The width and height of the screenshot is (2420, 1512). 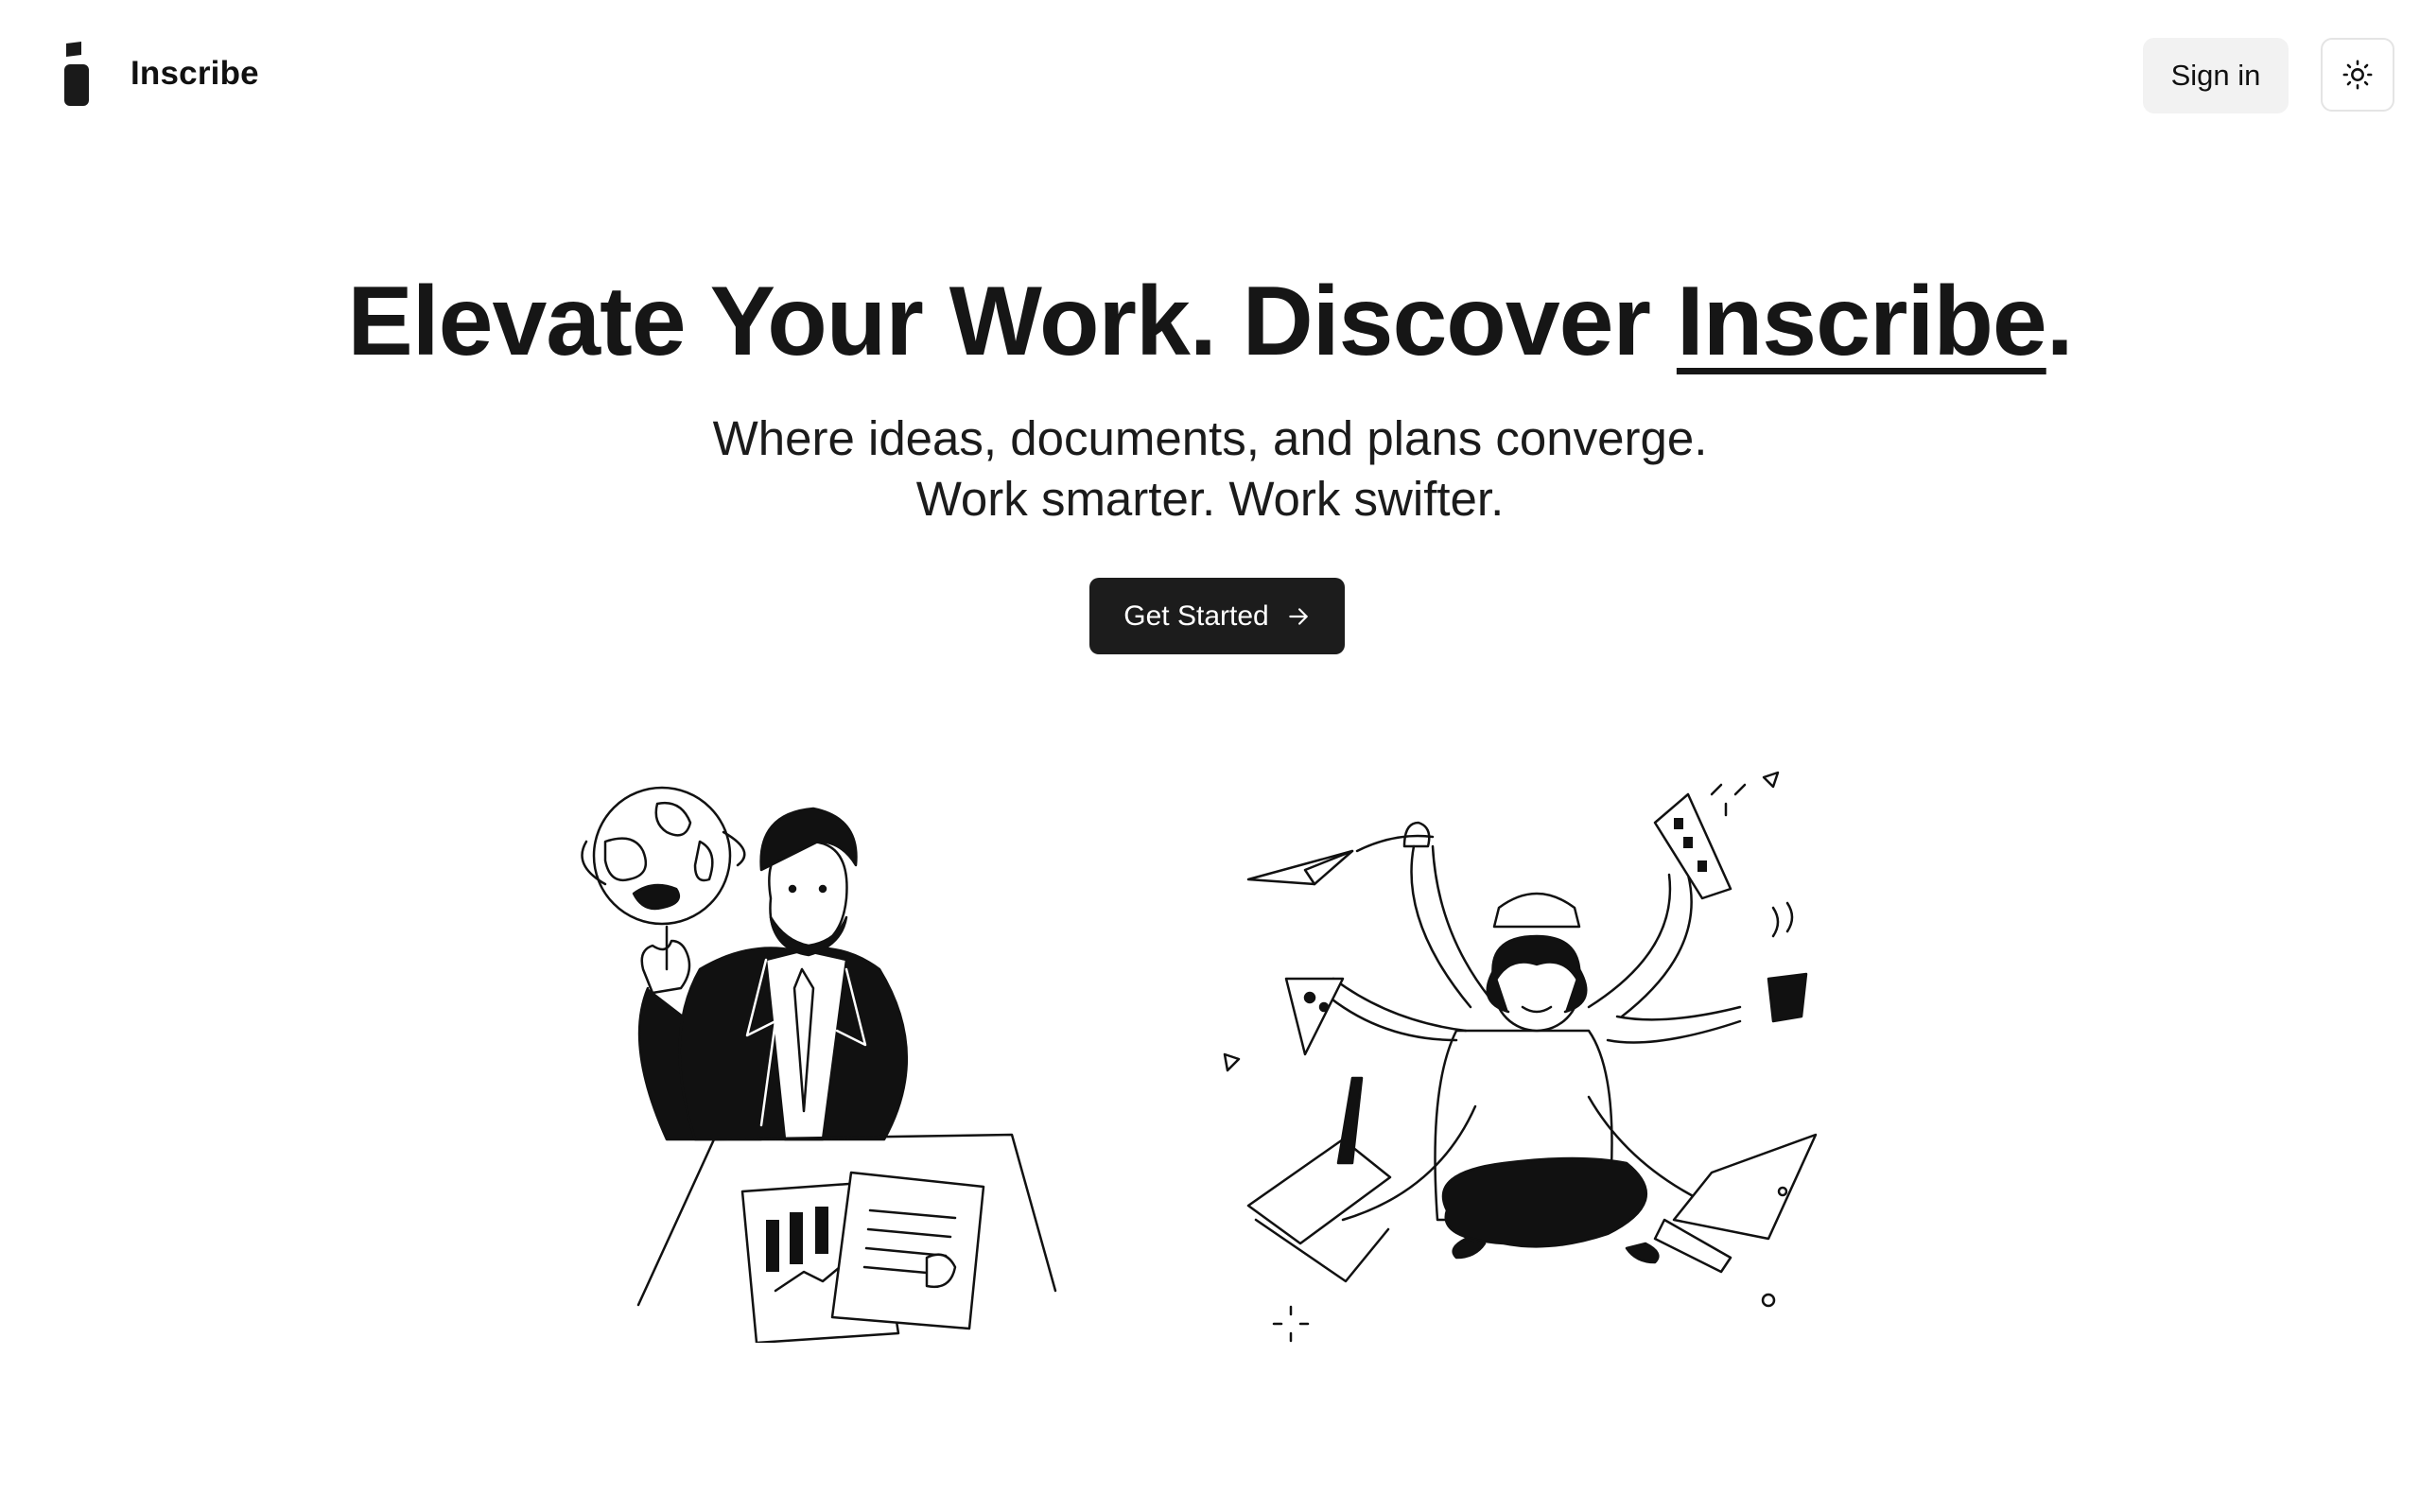 What do you see at coordinates (76, 74) in the screenshot?
I see `logo-icon` at bounding box center [76, 74].